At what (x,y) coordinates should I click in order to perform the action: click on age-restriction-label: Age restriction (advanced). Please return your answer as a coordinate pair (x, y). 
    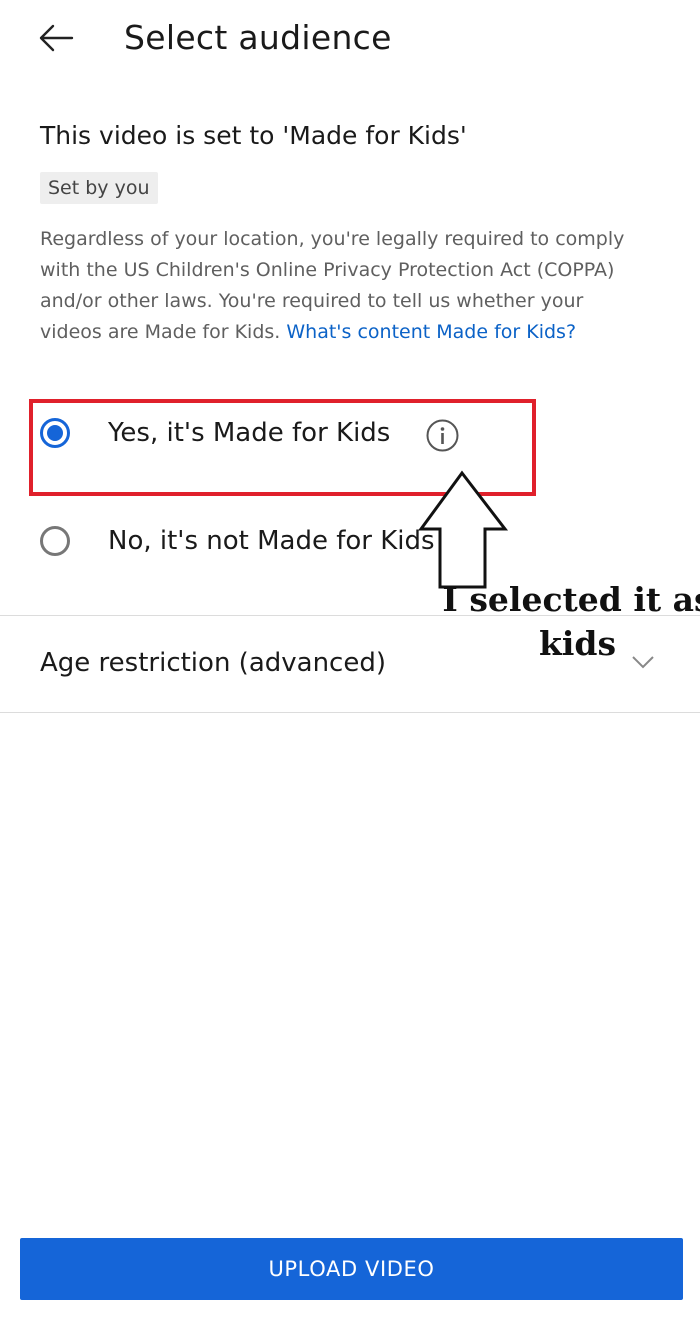
    Looking at the image, I should click on (213, 663).